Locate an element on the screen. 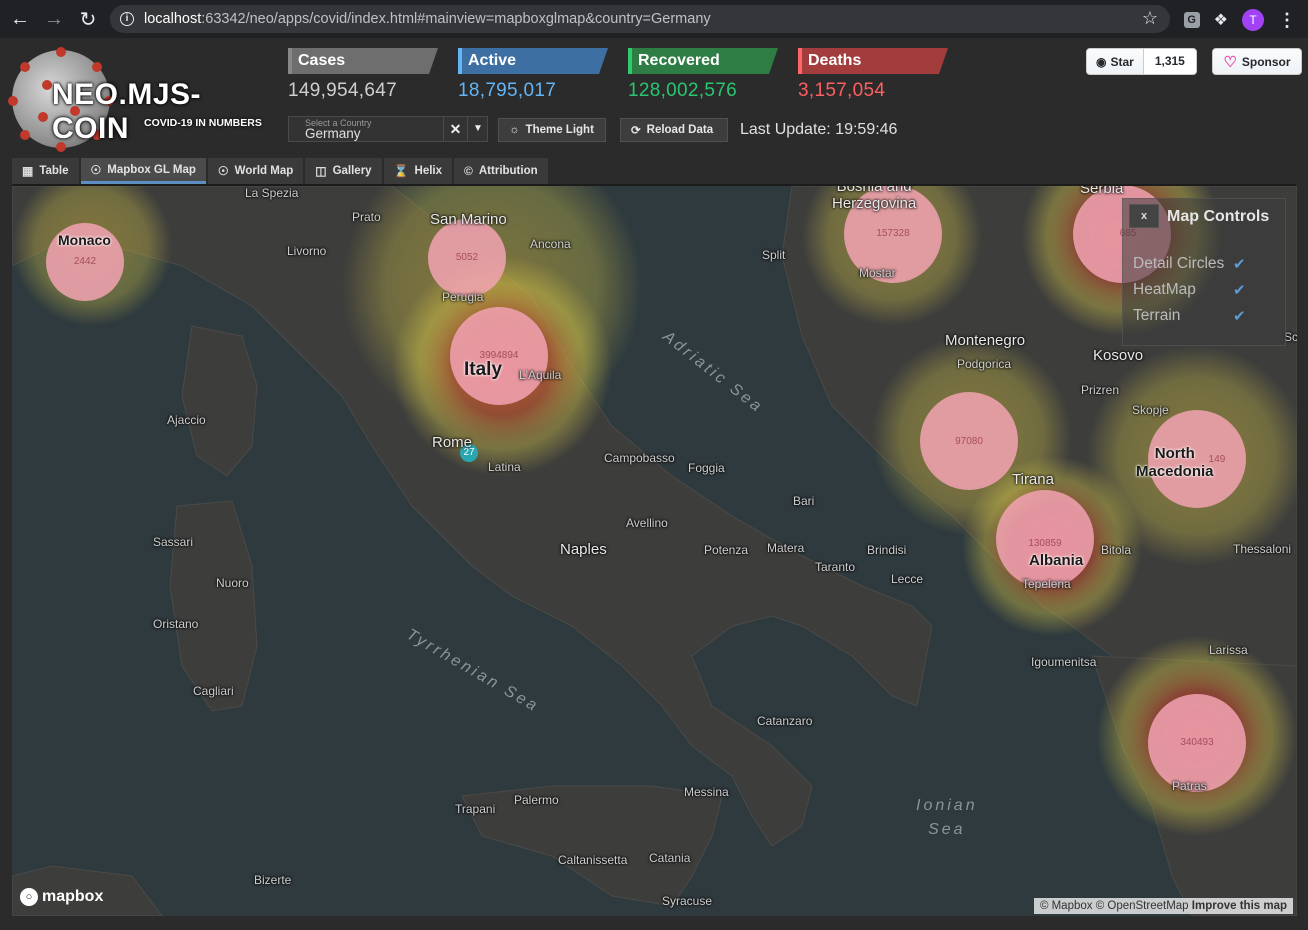 The image size is (1308, 930). github-icon: ◉ is located at coordinates (1101, 61).